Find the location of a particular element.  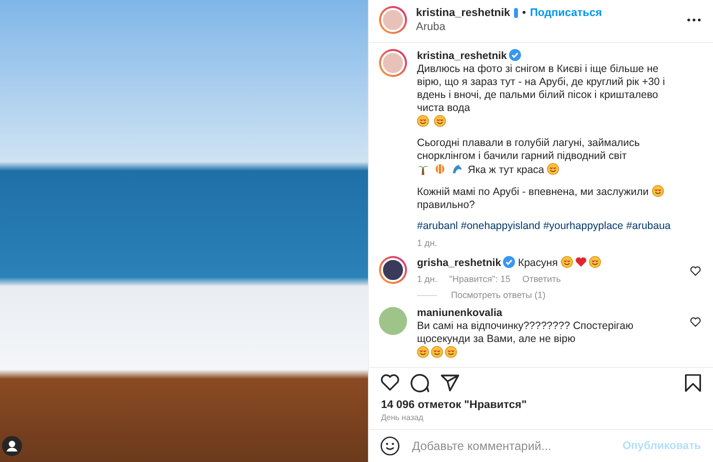

share-icon is located at coordinates (450, 383).